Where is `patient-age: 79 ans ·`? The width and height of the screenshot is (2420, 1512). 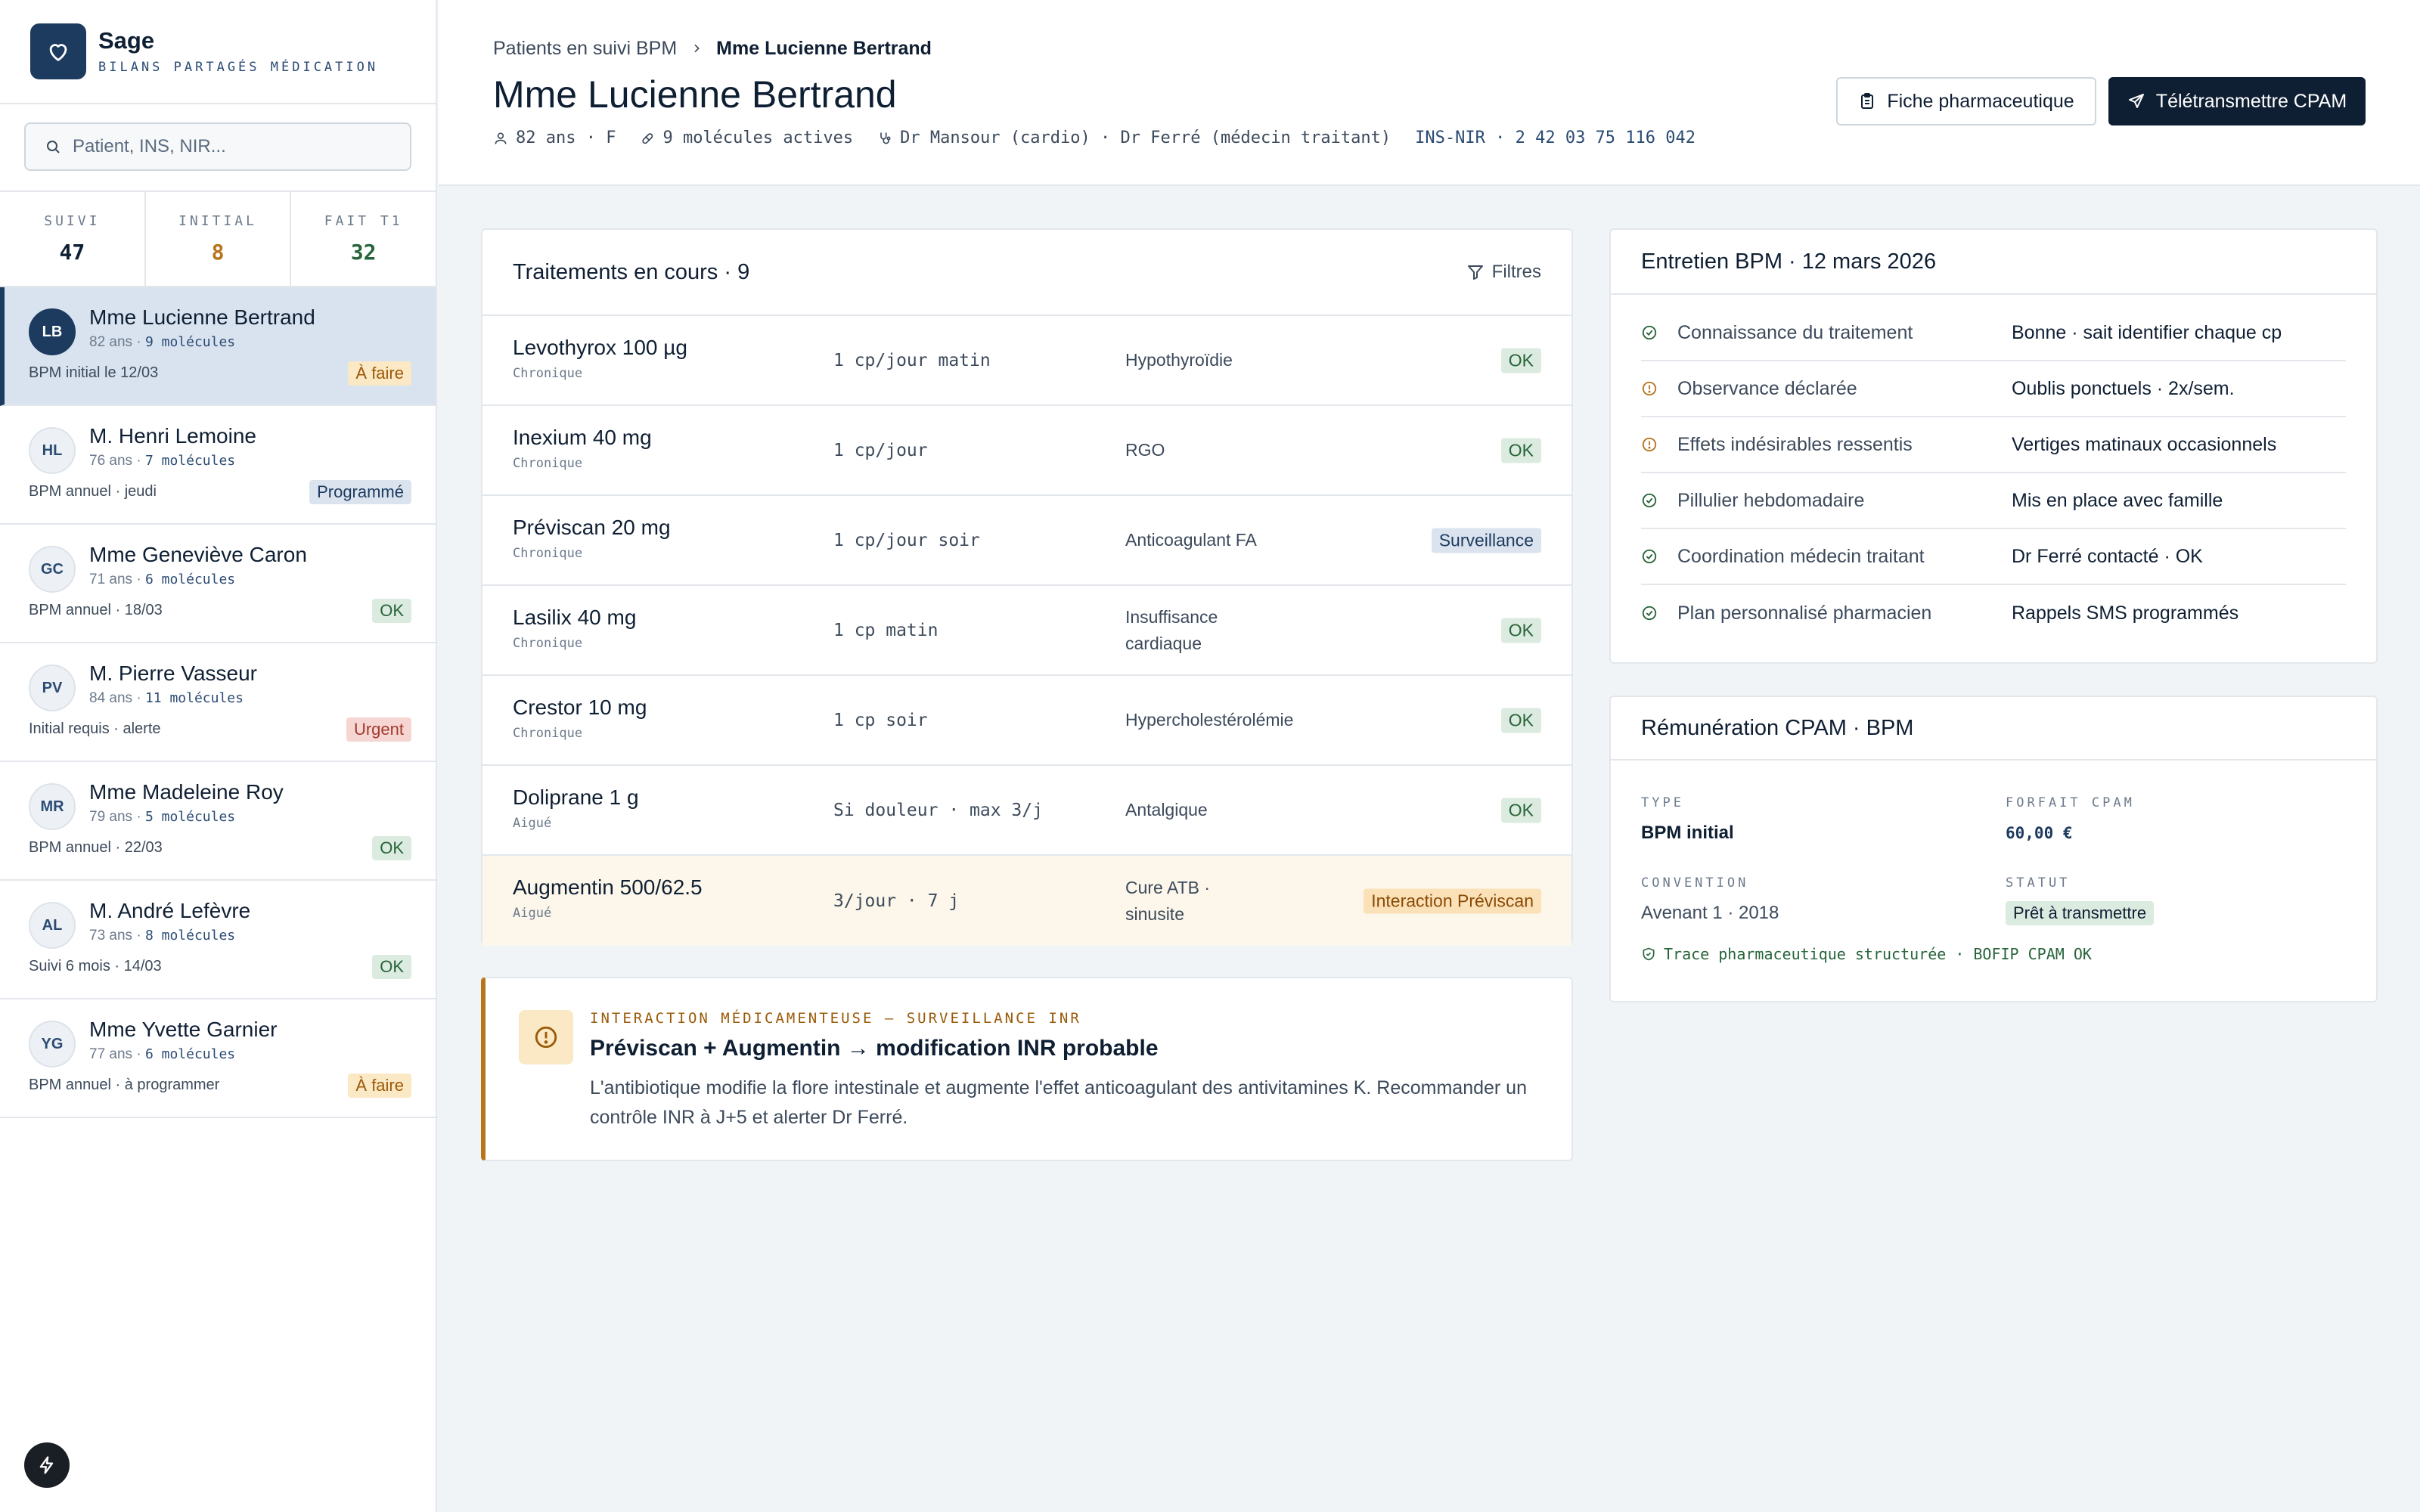
patient-age: 79 ans · is located at coordinates (117, 817).